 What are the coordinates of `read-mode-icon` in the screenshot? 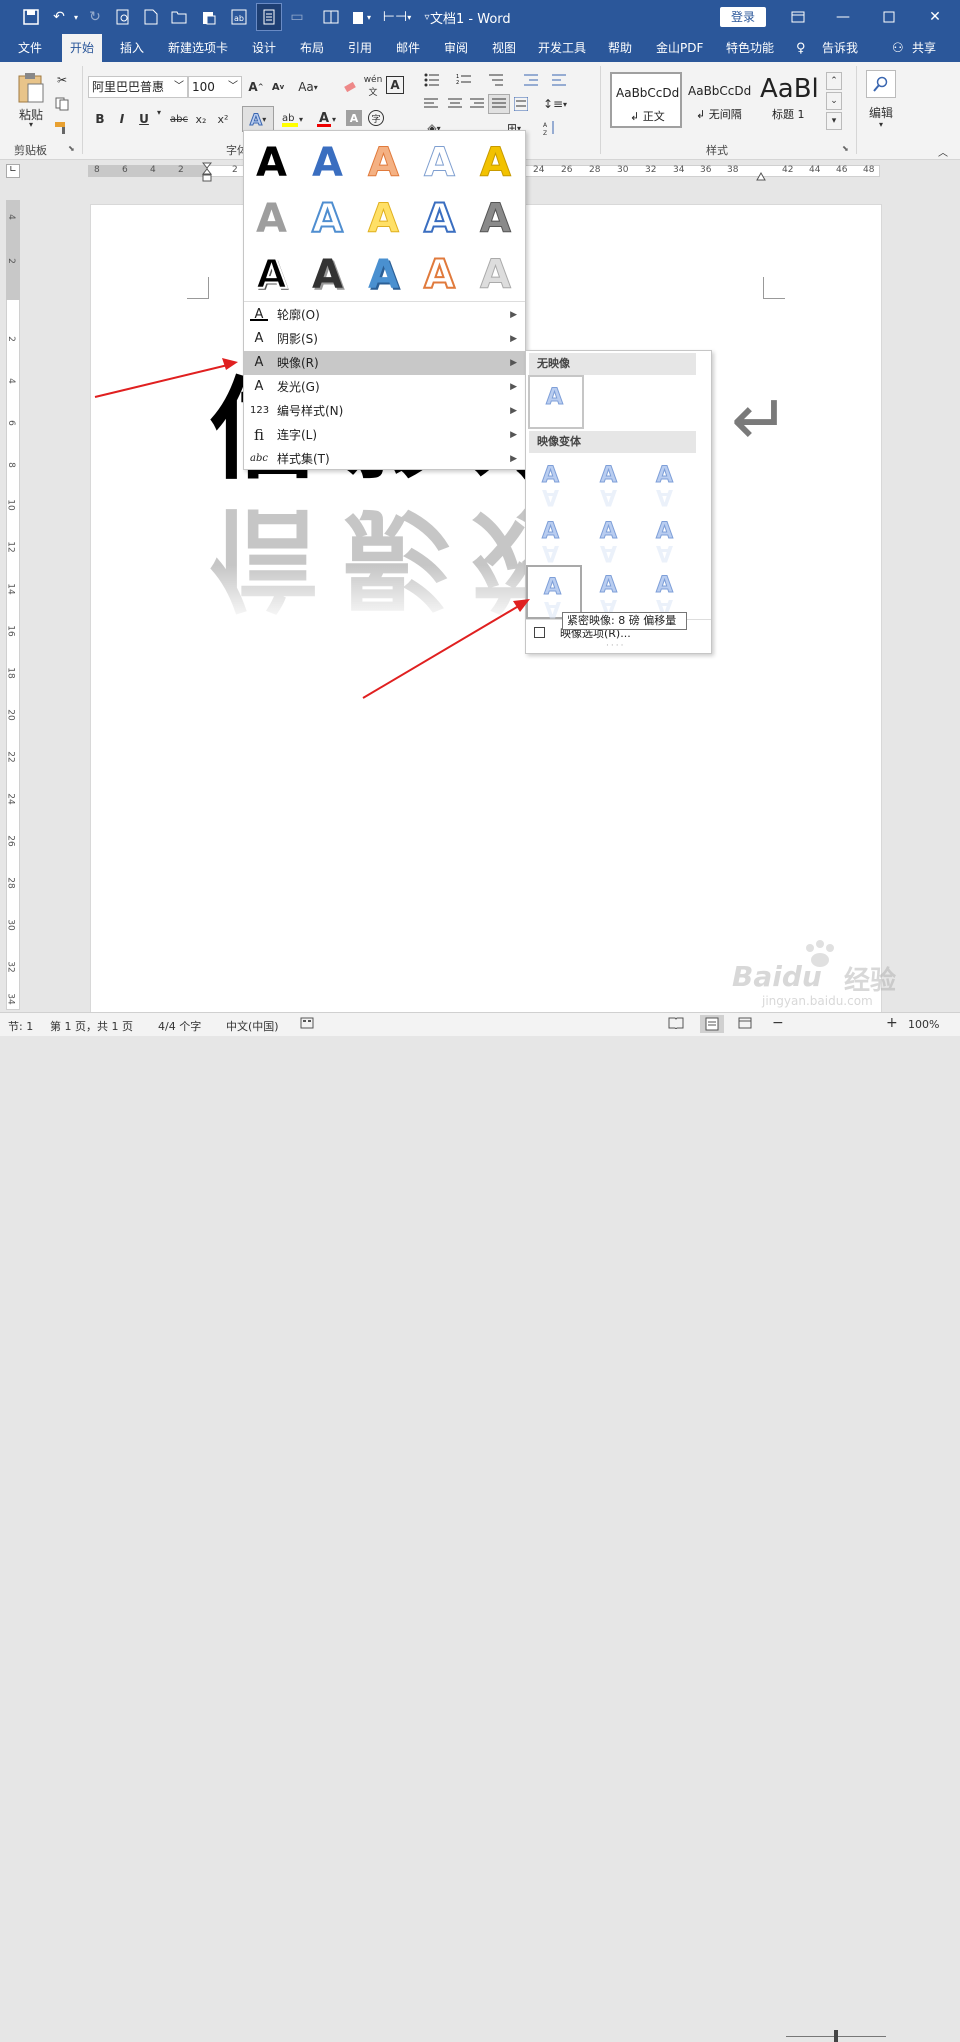 It's located at (269, 17).